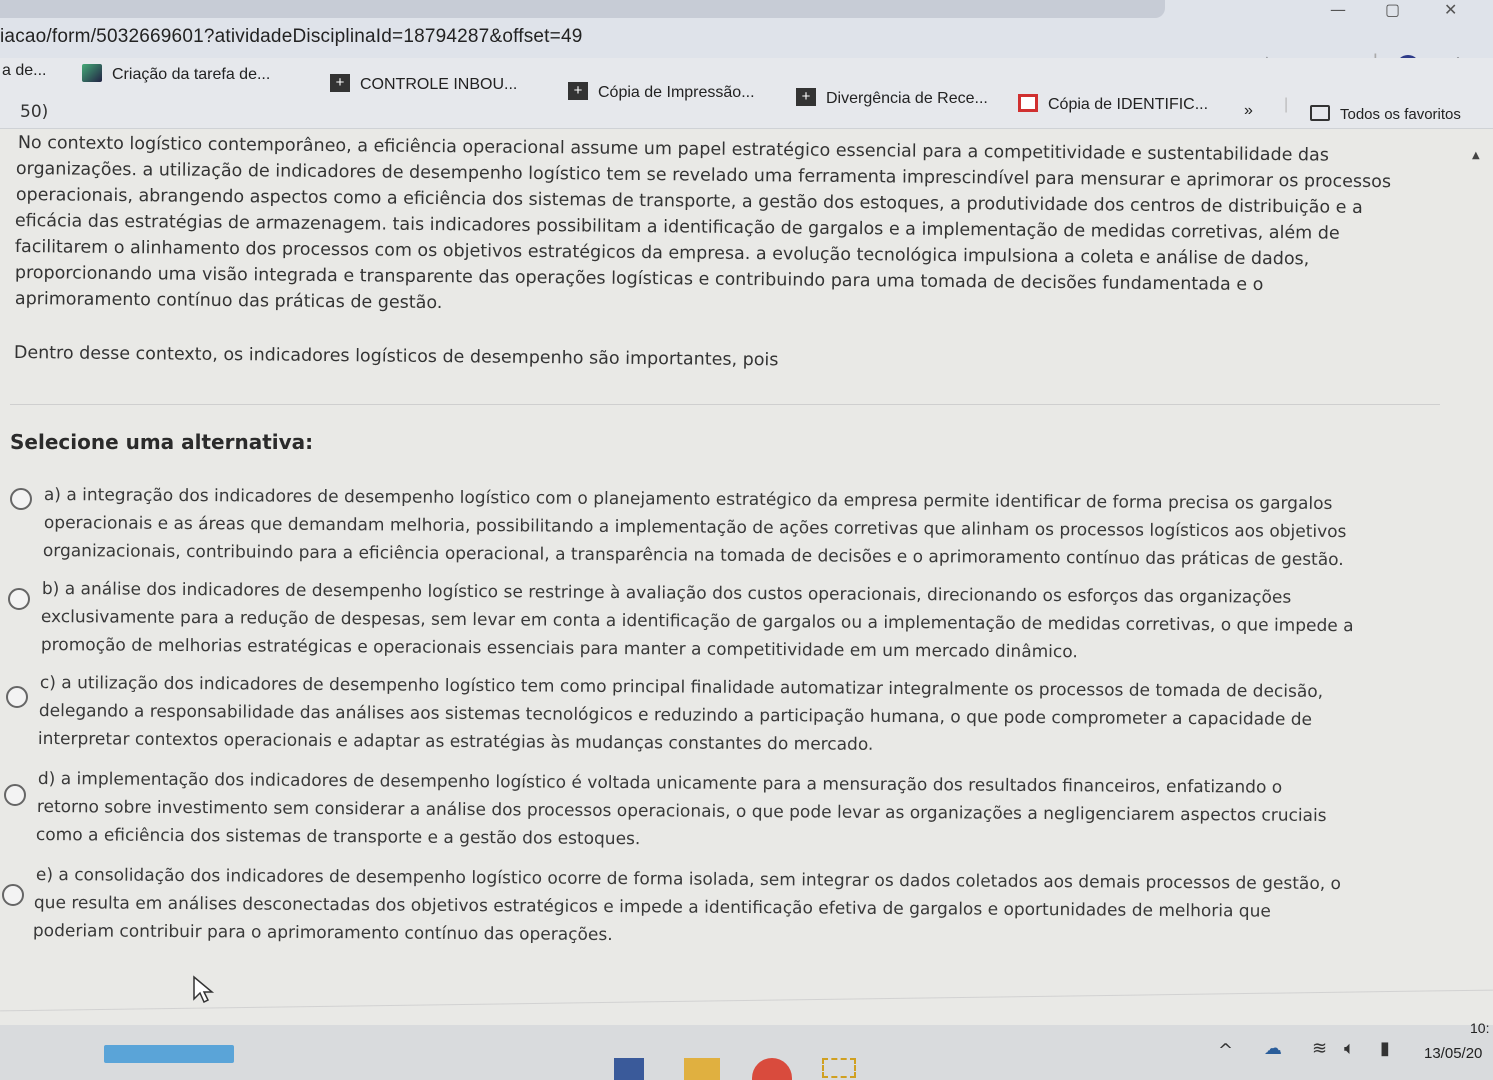  What do you see at coordinates (1450, 9) in the screenshot?
I see `close-icon: ✕` at bounding box center [1450, 9].